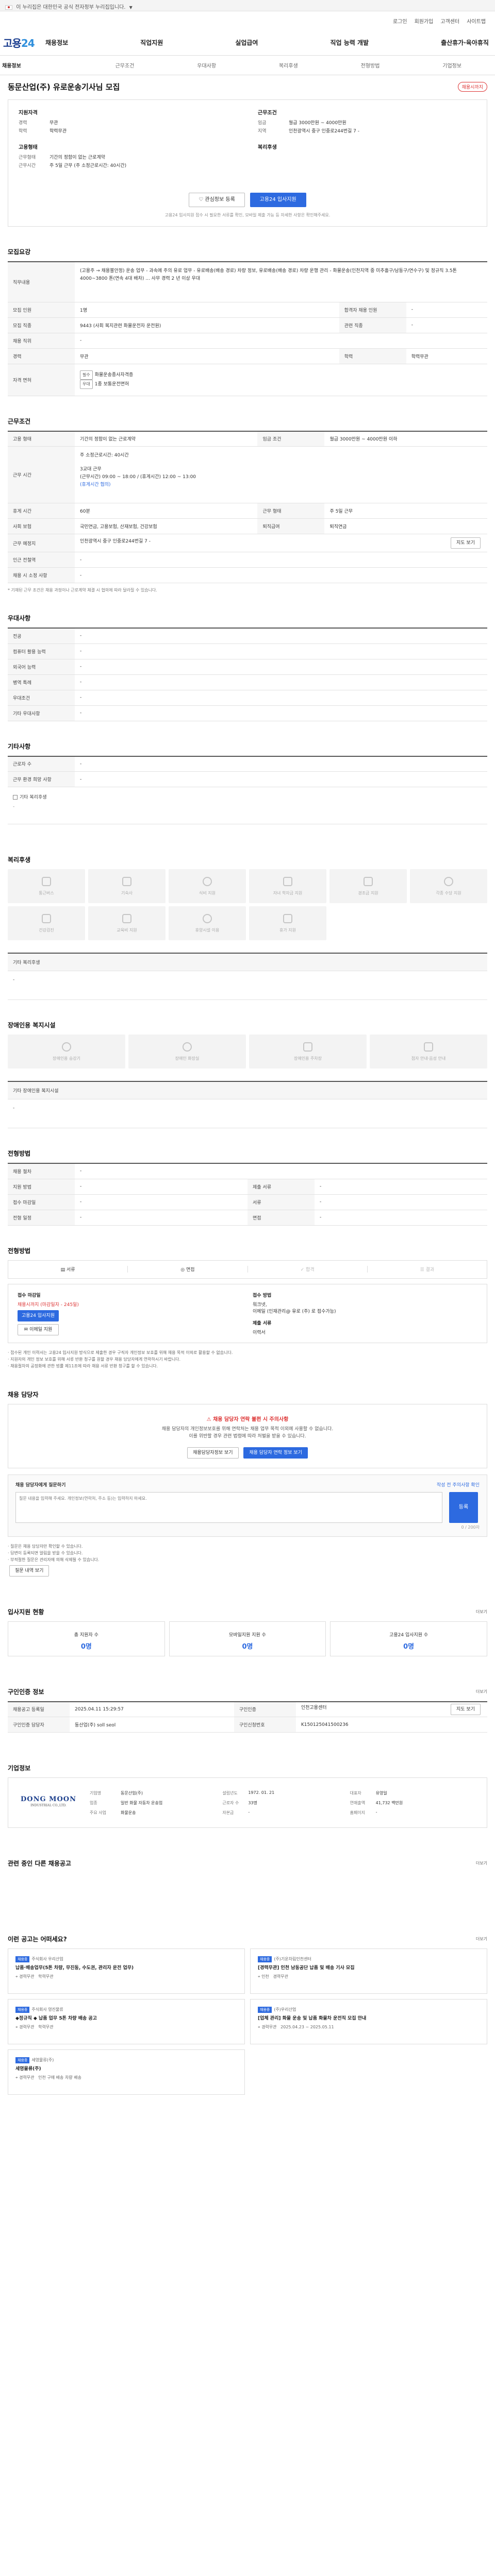 This screenshot has width=495, height=2576. Describe the element at coordinates (247, 651) in the screenshot. I see `table-row: 컴퓨터 활용 능력 -` at that location.